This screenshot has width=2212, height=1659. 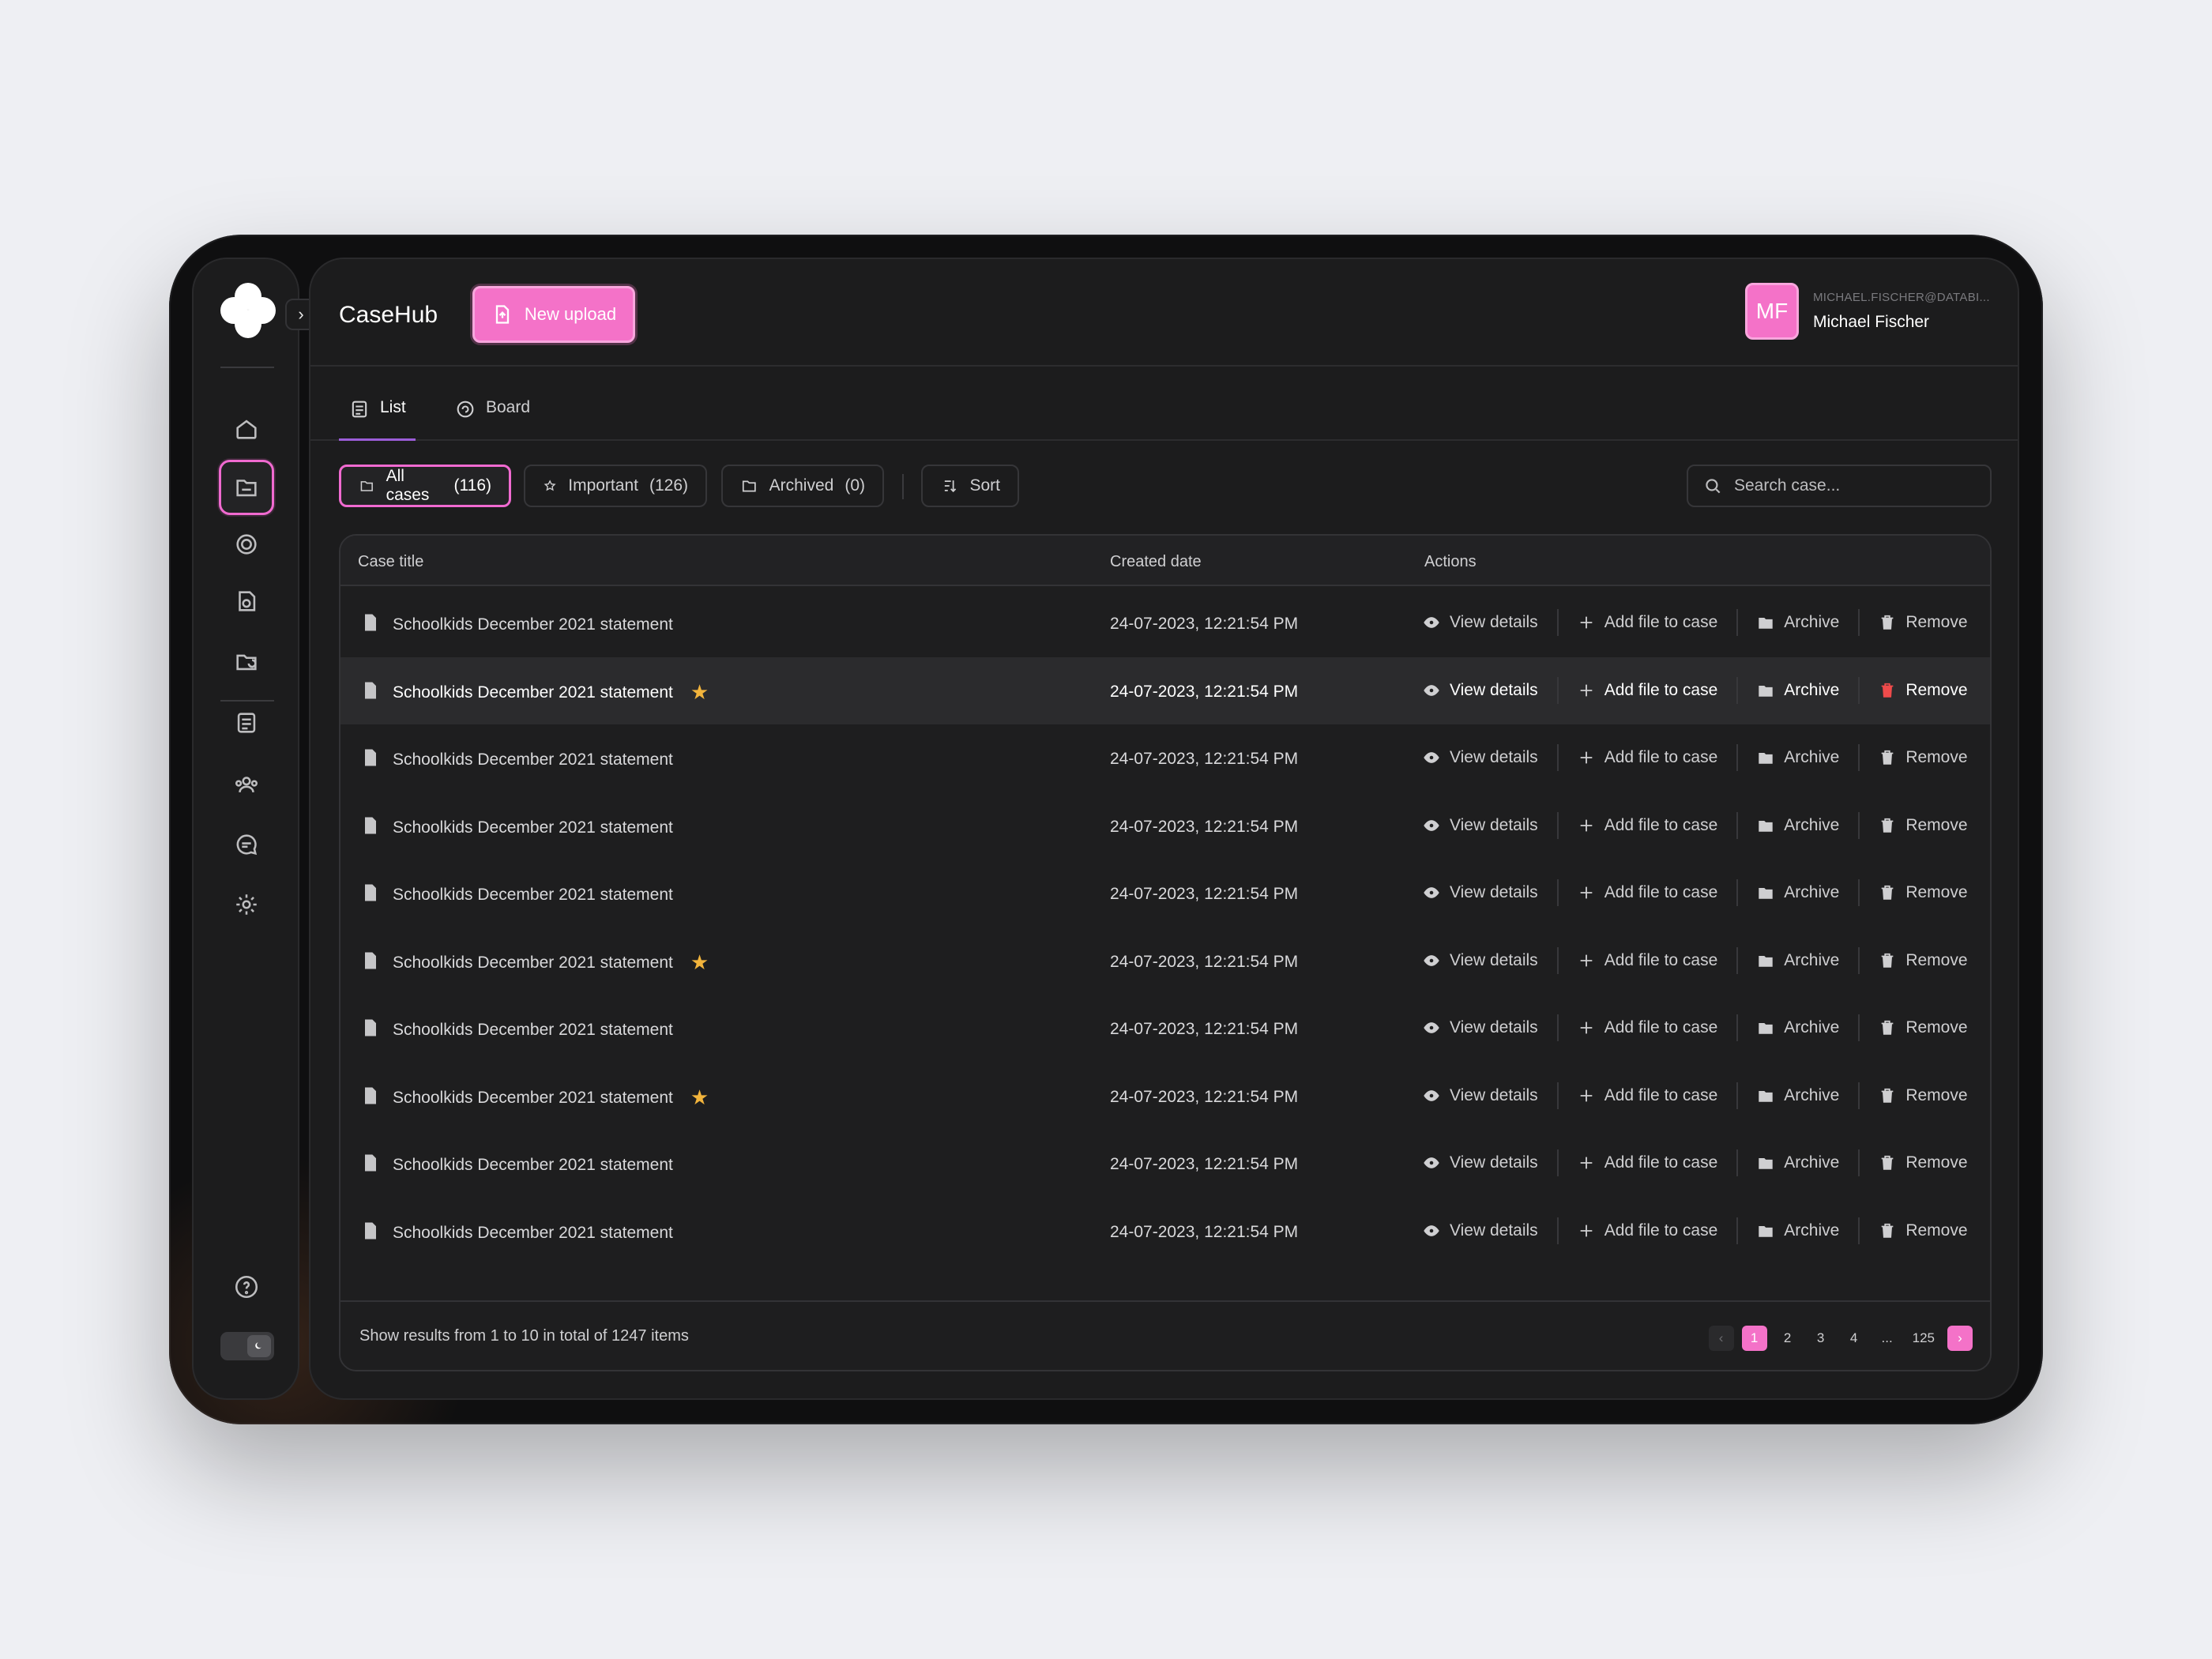 What do you see at coordinates (247, 602) in the screenshot?
I see `sidebar-item-documents` at bounding box center [247, 602].